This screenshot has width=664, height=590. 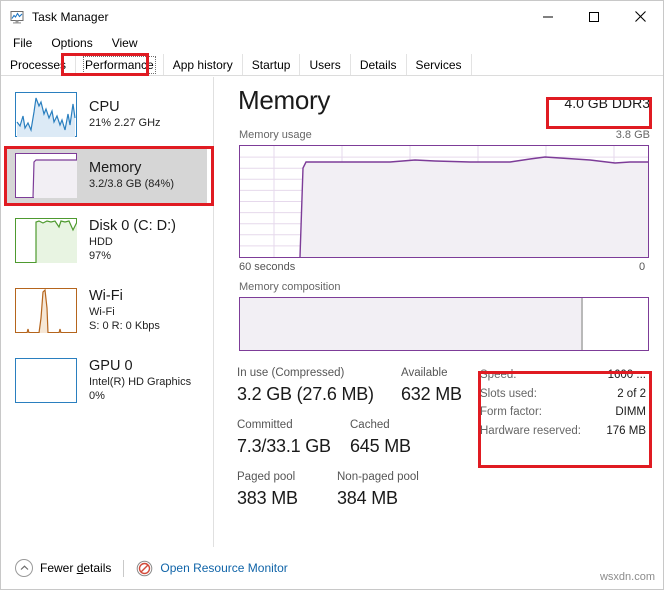 I want to click on menu-bar: File Options View, so click(x=332, y=43).